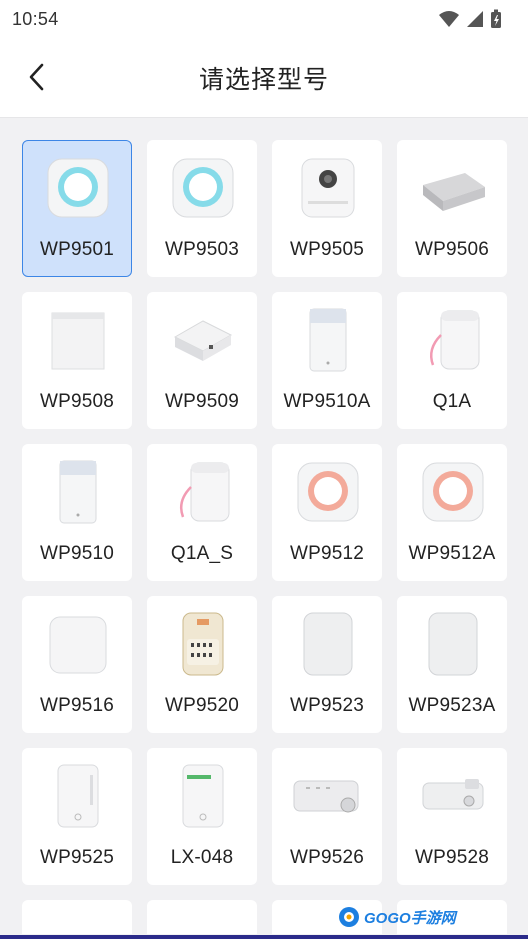 The image size is (528, 939). What do you see at coordinates (453, 796) in the screenshot?
I see `roll-printer-small-icon` at bounding box center [453, 796].